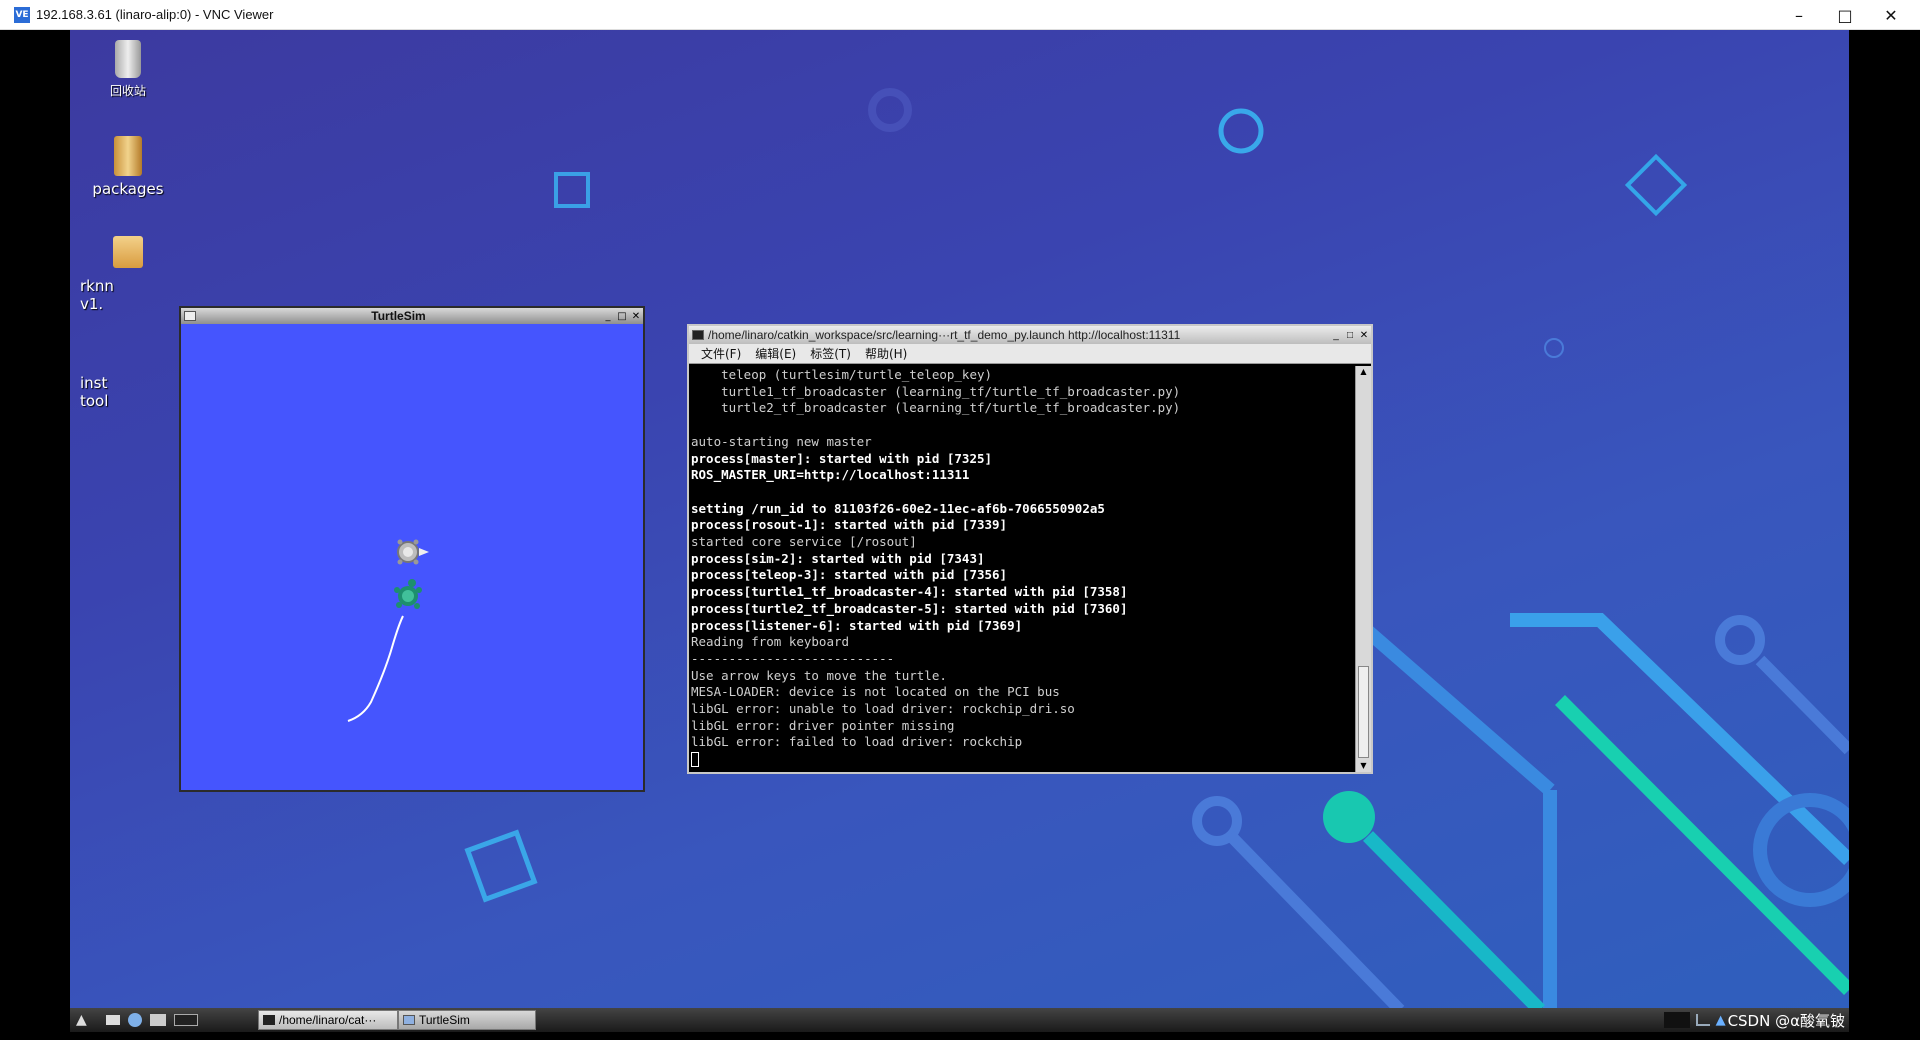 The image size is (1920, 1040). What do you see at coordinates (375, 668) in the screenshot?
I see `turtle-path` at bounding box center [375, 668].